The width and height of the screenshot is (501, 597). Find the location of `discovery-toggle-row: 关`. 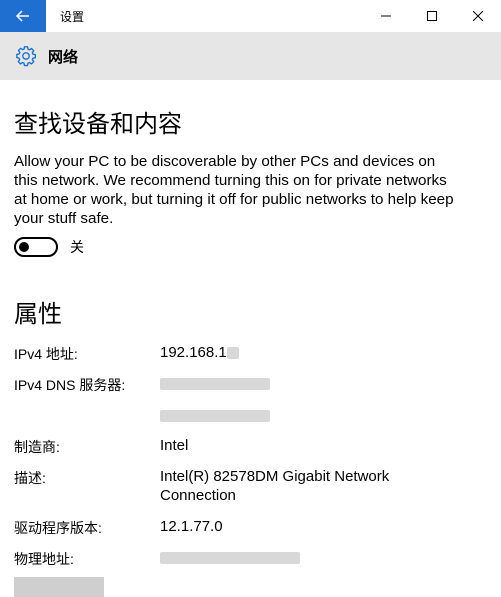

discovery-toggle-row: 关 is located at coordinates (49, 247).